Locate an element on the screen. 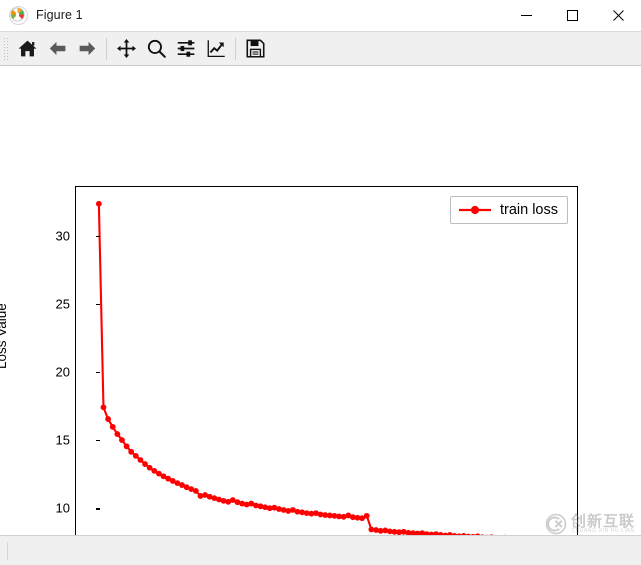  window-title: Figure 1 is located at coordinates (59, 15).